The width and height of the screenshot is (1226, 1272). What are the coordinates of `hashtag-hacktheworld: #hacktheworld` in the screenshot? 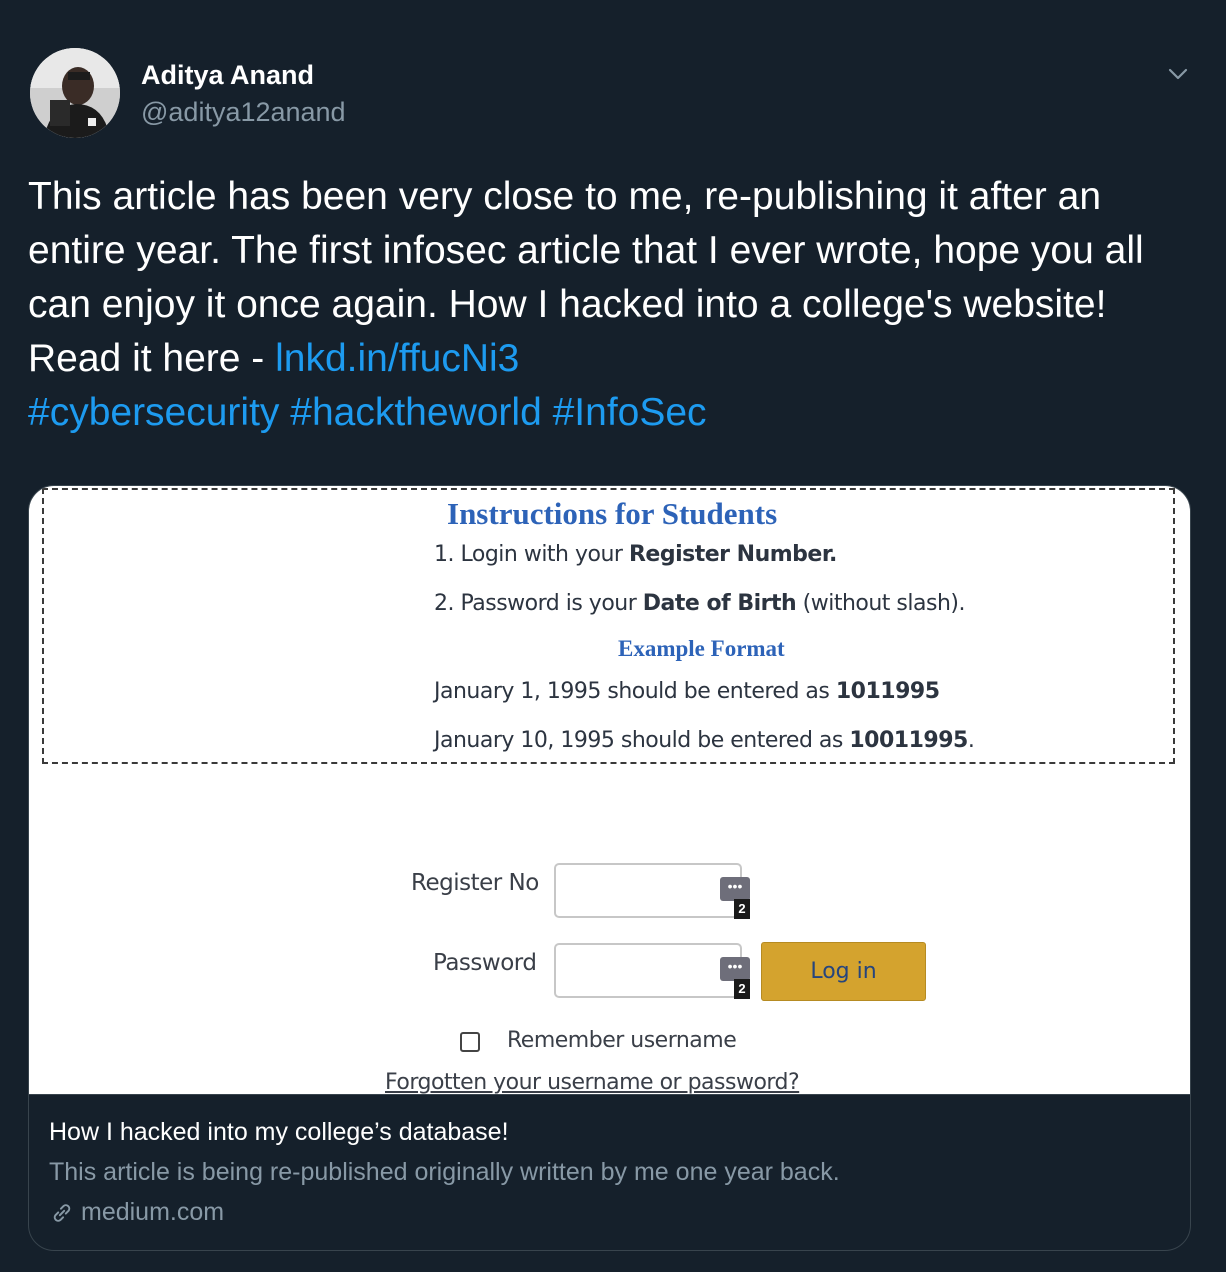 It's located at (415, 412).